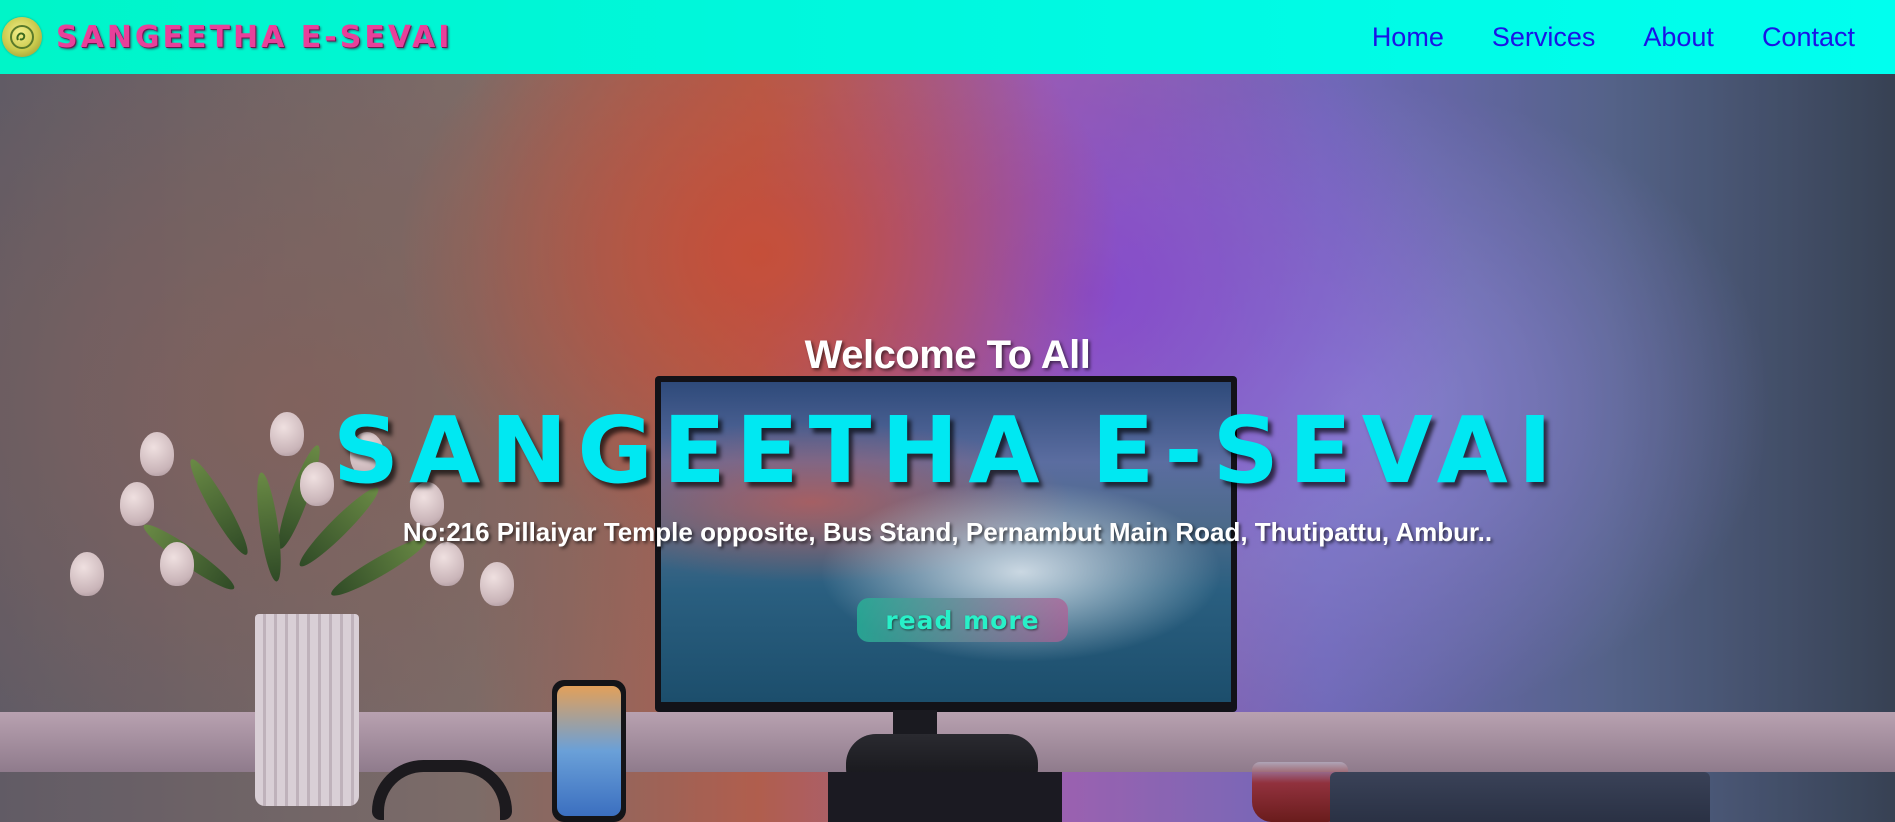 The width and height of the screenshot is (1895, 822). Describe the element at coordinates (442, 790) in the screenshot. I see `headphones` at that location.